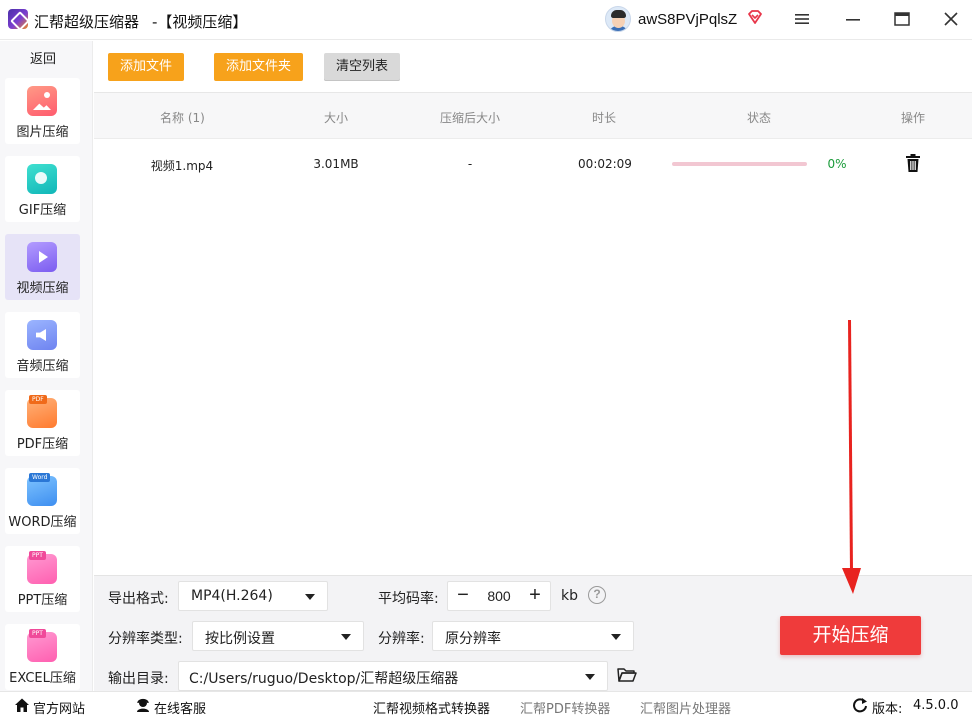 The height and width of the screenshot is (719, 972). I want to click on resolution-type-value: 按比例设置, so click(240, 639).